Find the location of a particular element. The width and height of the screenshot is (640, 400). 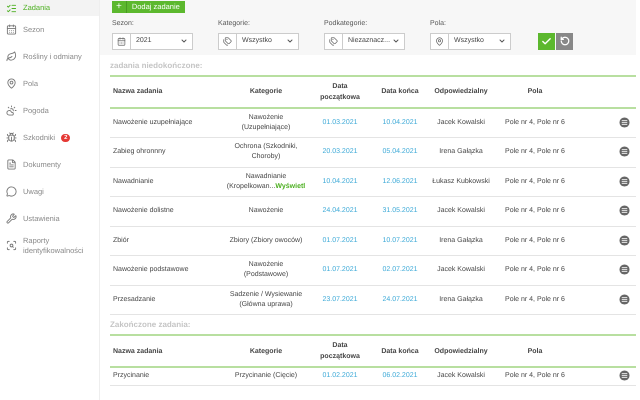

check-icon is located at coordinates (546, 41).